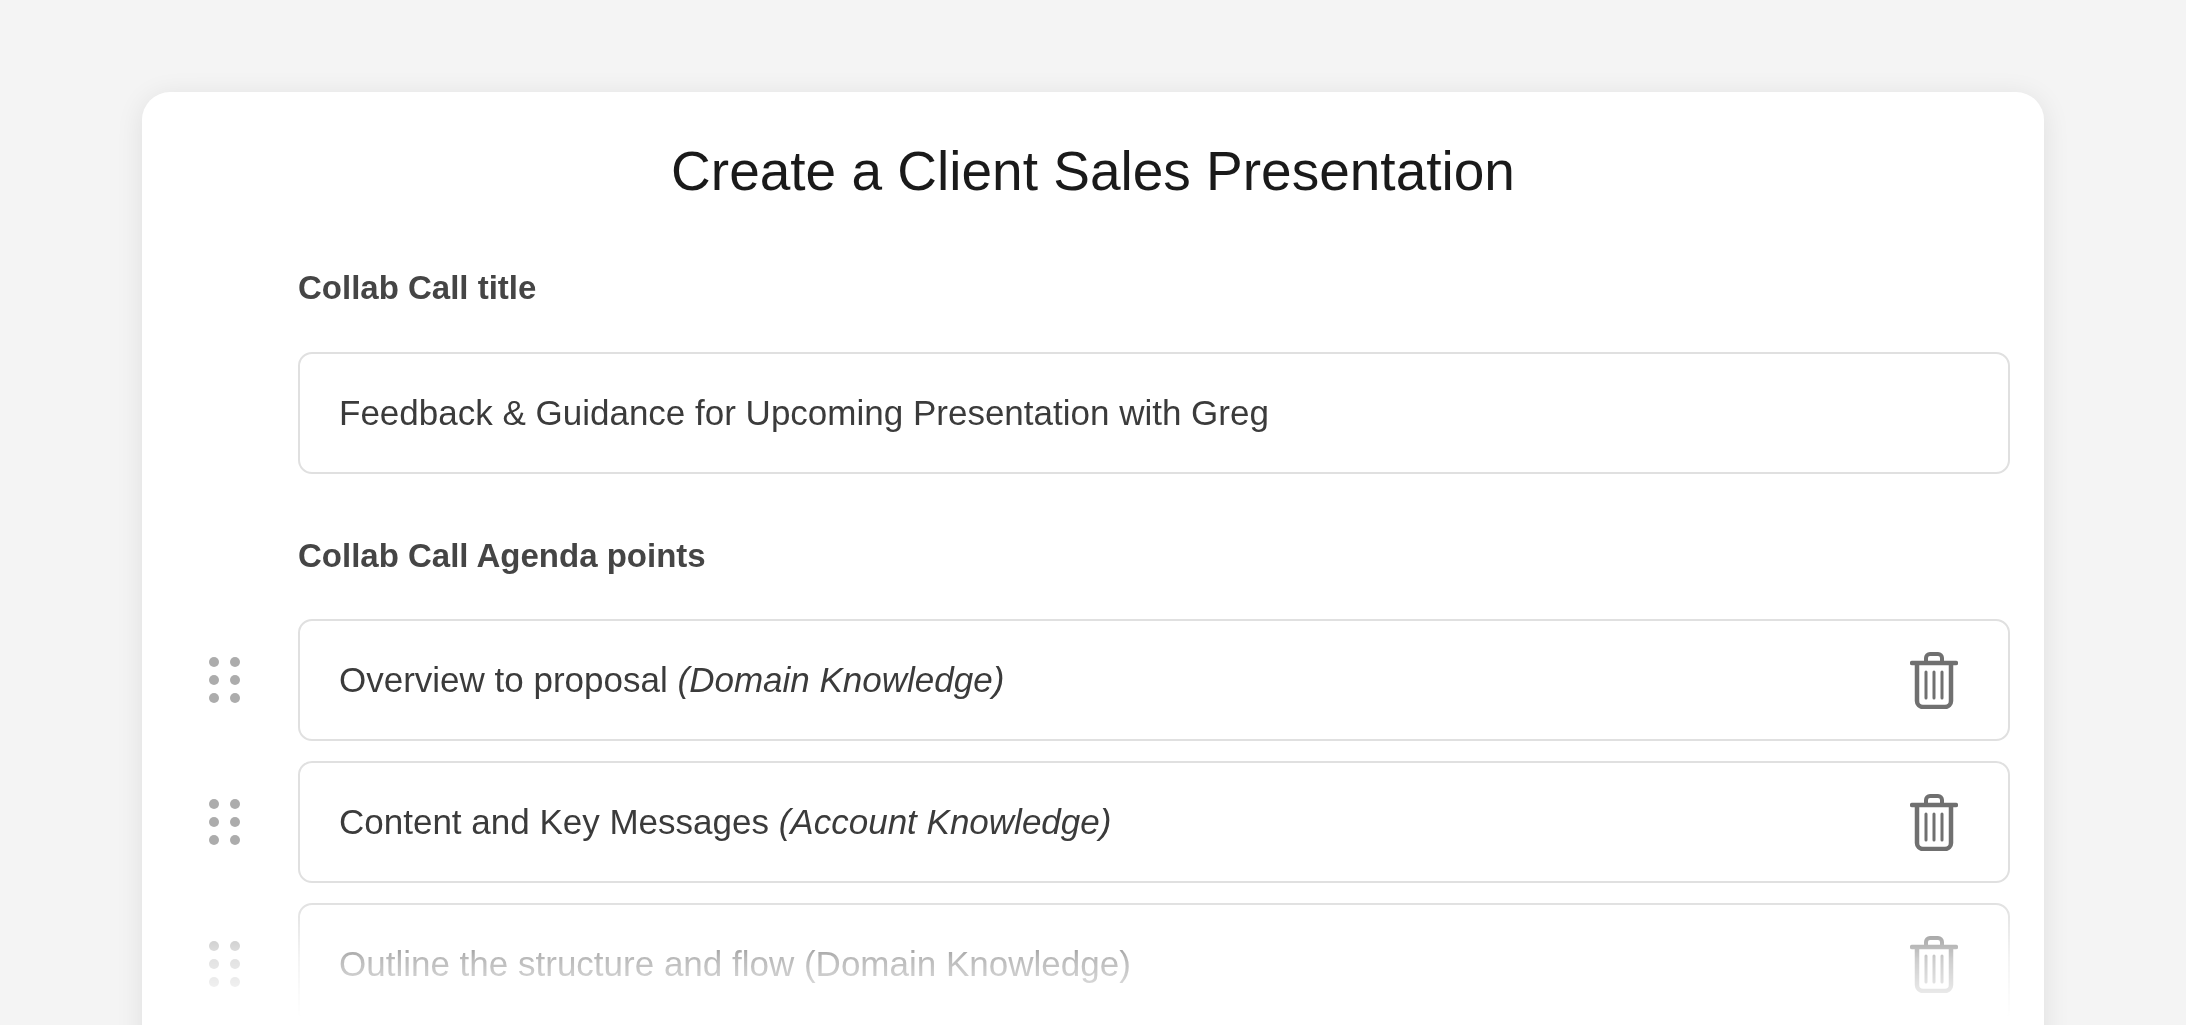 The height and width of the screenshot is (1025, 2186). What do you see at coordinates (502, 556) in the screenshot?
I see `field-label: Collab Call Agenda points` at bounding box center [502, 556].